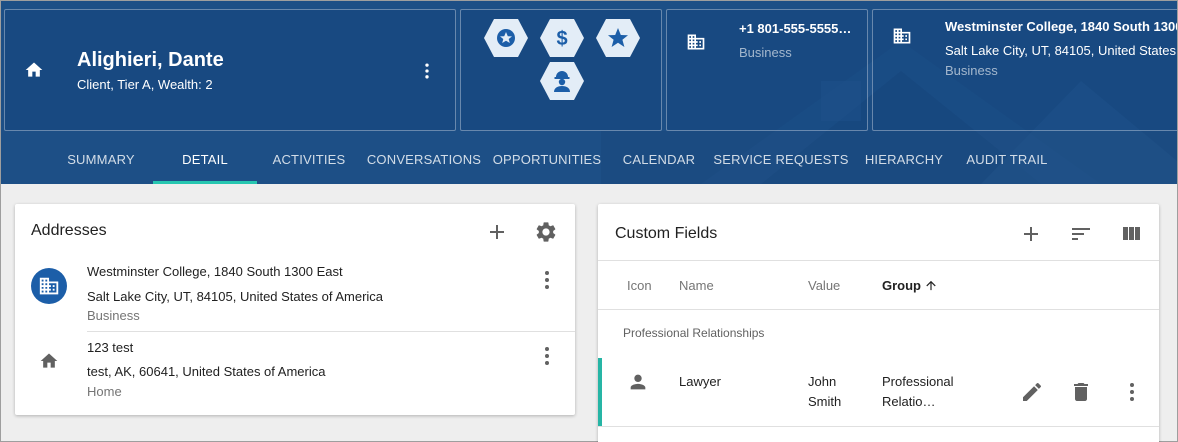 Image resolution: width=1178 pixels, height=442 pixels. I want to click on address-title: 123 test, so click(110, 347).